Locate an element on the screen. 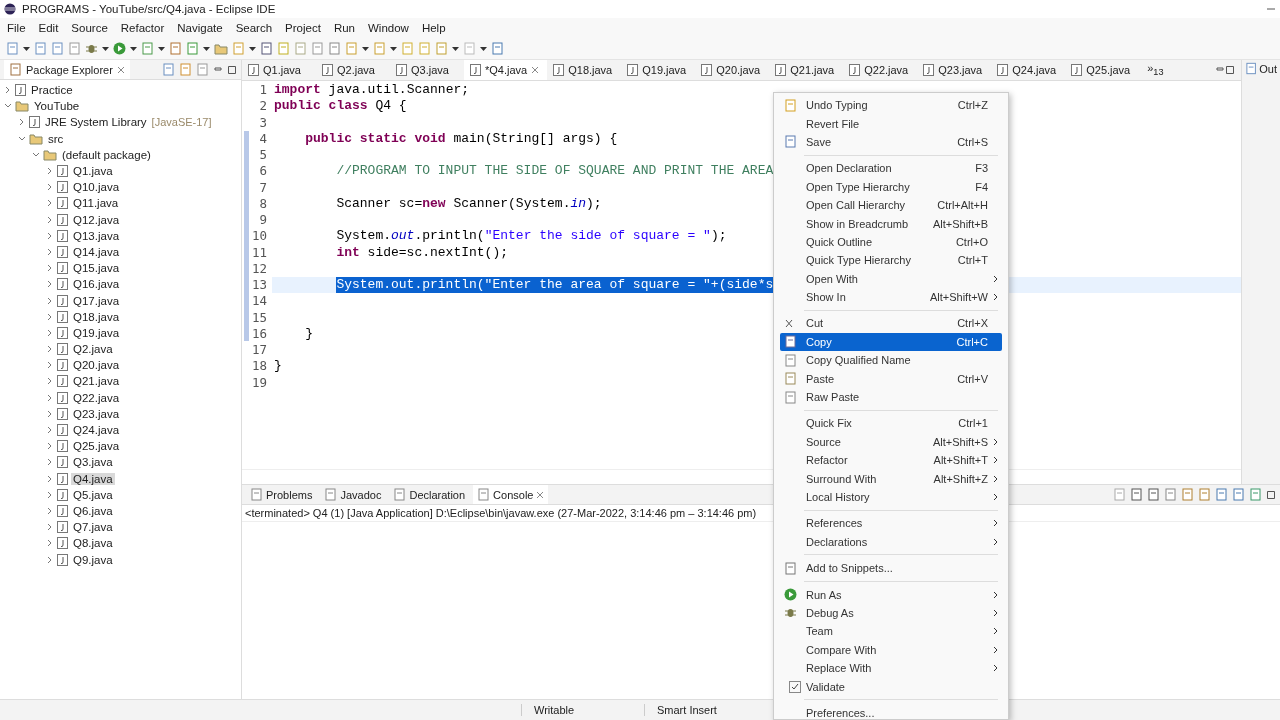  view-tab: Declaration is located at coordinates (429, 494).